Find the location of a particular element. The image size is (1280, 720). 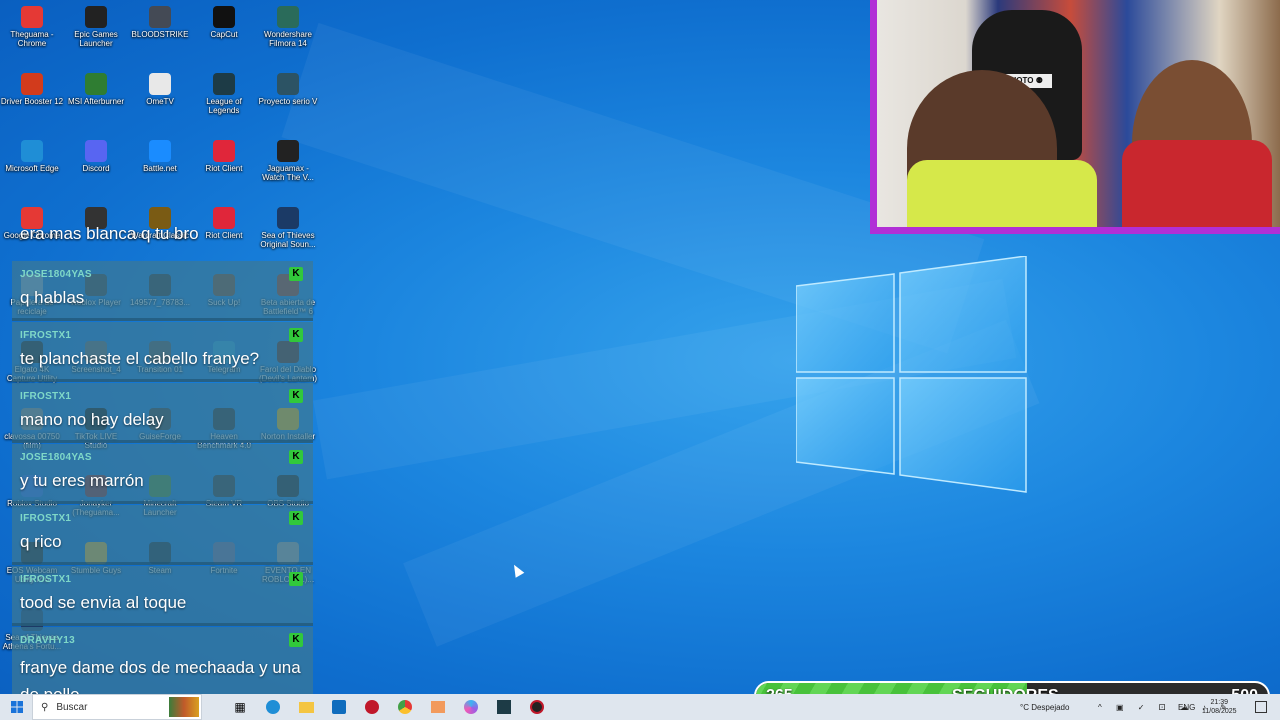

obs-taskbar-icon is located at coordinates (537, 707).